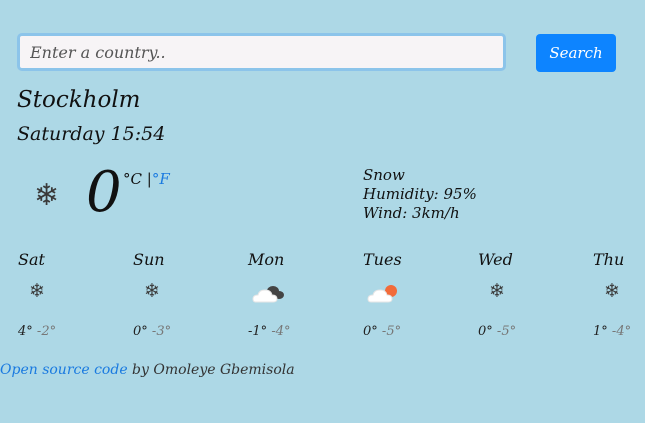 This screenshot has width=645, height=423. I want to click on forecast-day: Sun ❄ 0° -3°, so click(183, 294).